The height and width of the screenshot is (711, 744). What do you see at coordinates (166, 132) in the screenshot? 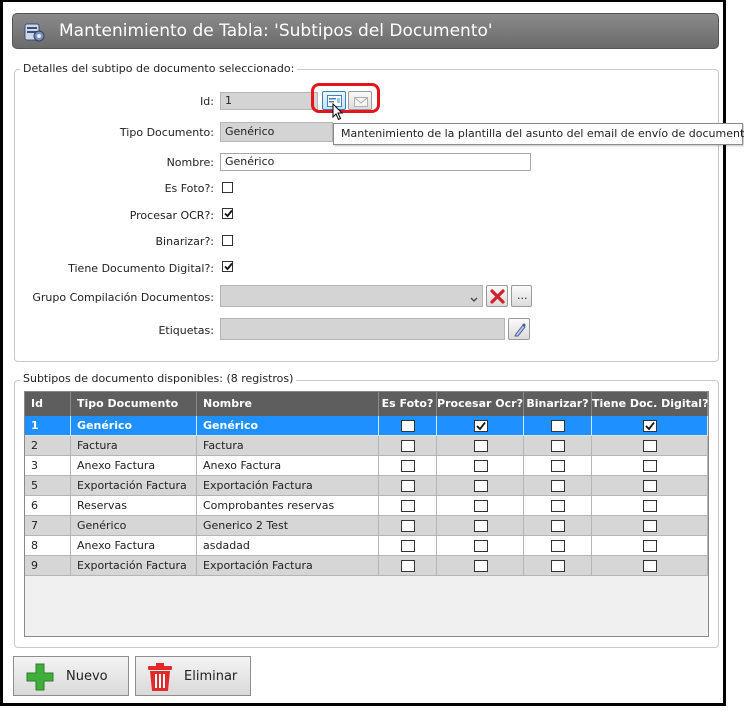
I see `tipo-documento-label: Tipo Documento:` at bounding box center [166, 132].